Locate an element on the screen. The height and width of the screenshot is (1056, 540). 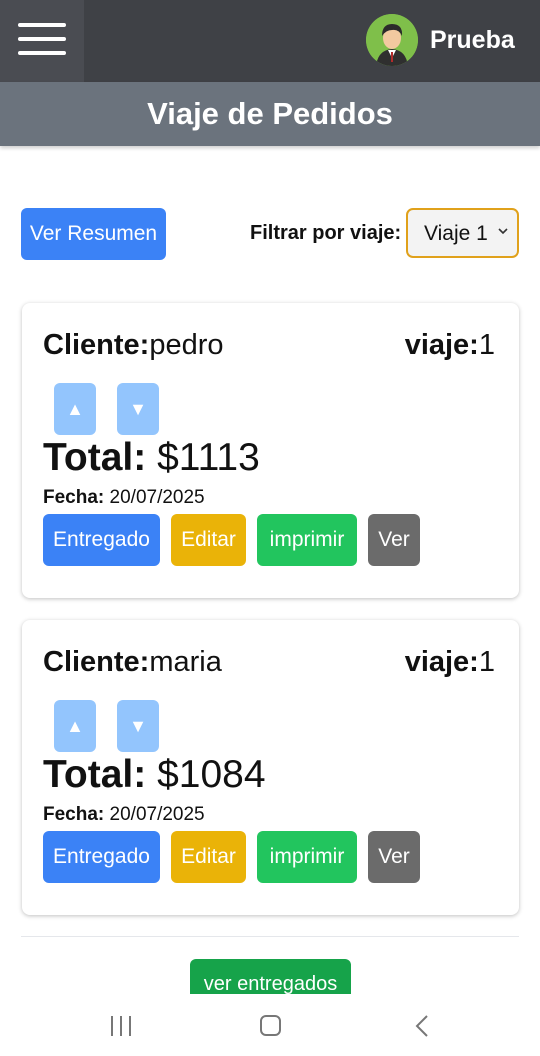
back-icon is located at coordinates (422, 1026).